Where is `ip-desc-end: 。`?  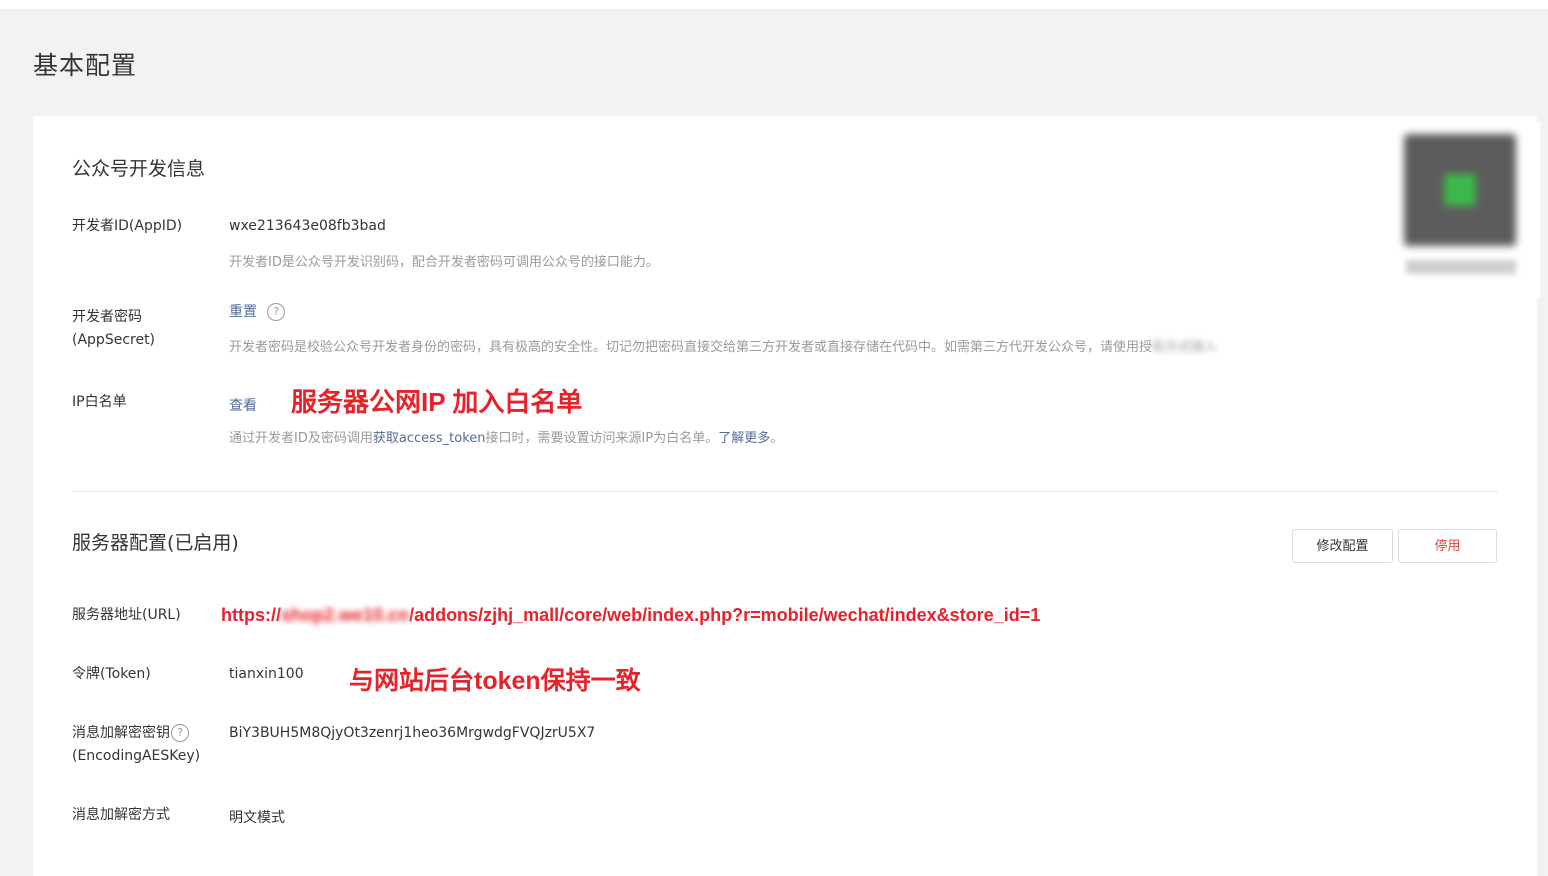
ip-desc-end: 。 is located at coordinates (777, 438).